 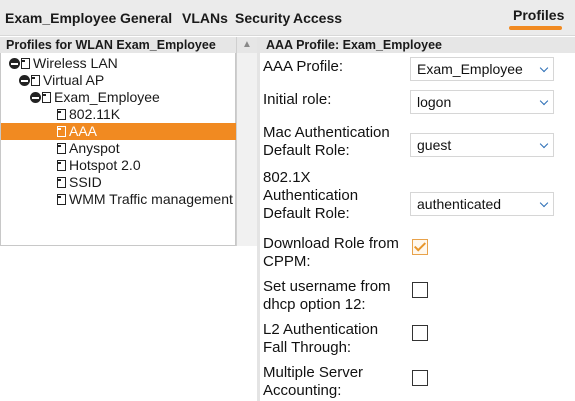 What do you see at coordinates (420, 247) in the screenshot?
I see `download-role-cppm-checkbox` at bounding box center [420, 247].